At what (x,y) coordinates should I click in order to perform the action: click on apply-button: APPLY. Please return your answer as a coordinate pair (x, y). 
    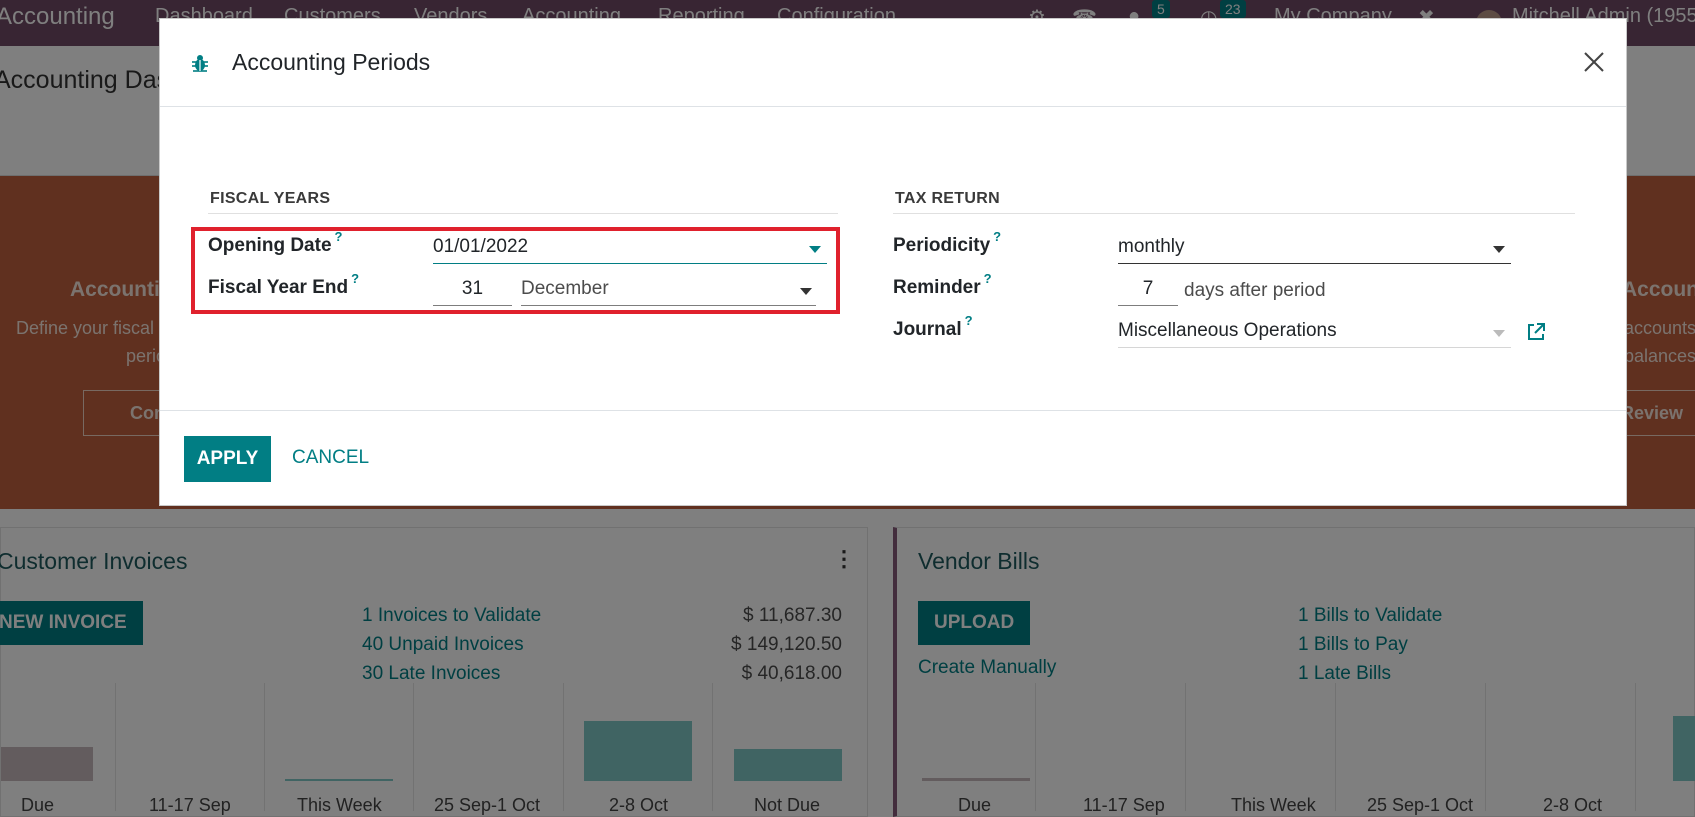
    Looking at the image, I should click on (227, 459).